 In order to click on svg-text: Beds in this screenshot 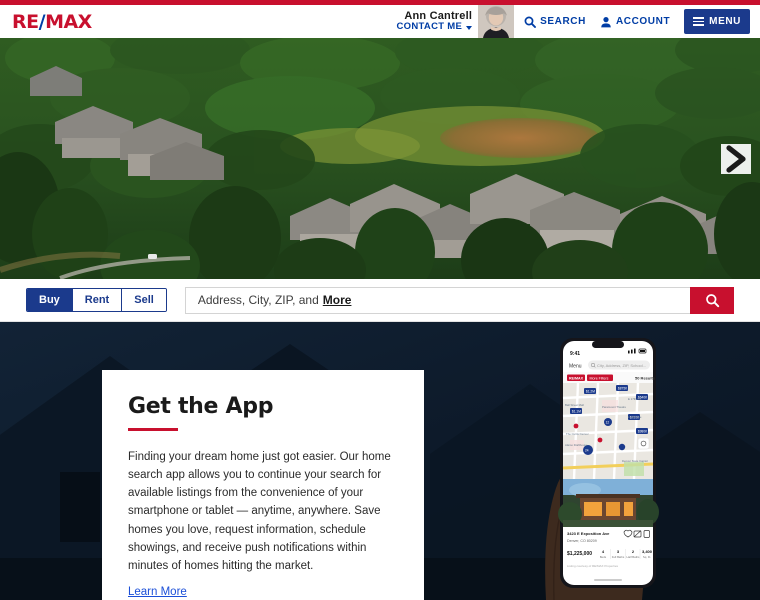, I will do `click(603, 557)`.